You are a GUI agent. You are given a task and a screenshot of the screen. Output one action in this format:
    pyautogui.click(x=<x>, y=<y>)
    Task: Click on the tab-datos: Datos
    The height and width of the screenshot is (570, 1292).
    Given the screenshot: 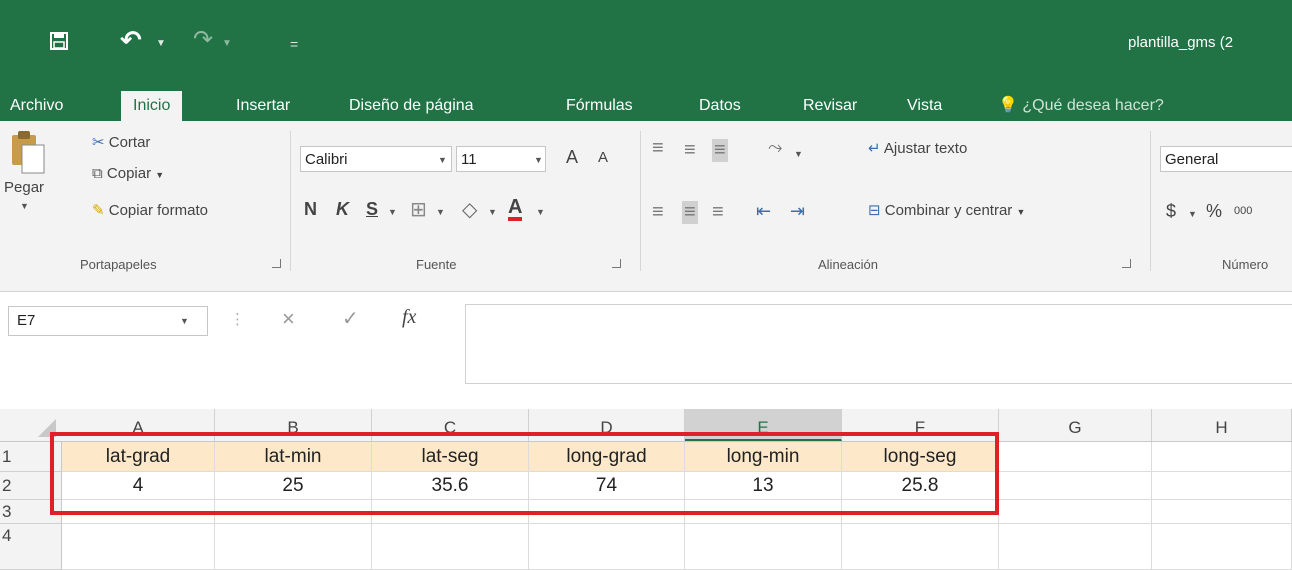 What is the action you would take?
    pyautogui.click(x=720, y=106)
    